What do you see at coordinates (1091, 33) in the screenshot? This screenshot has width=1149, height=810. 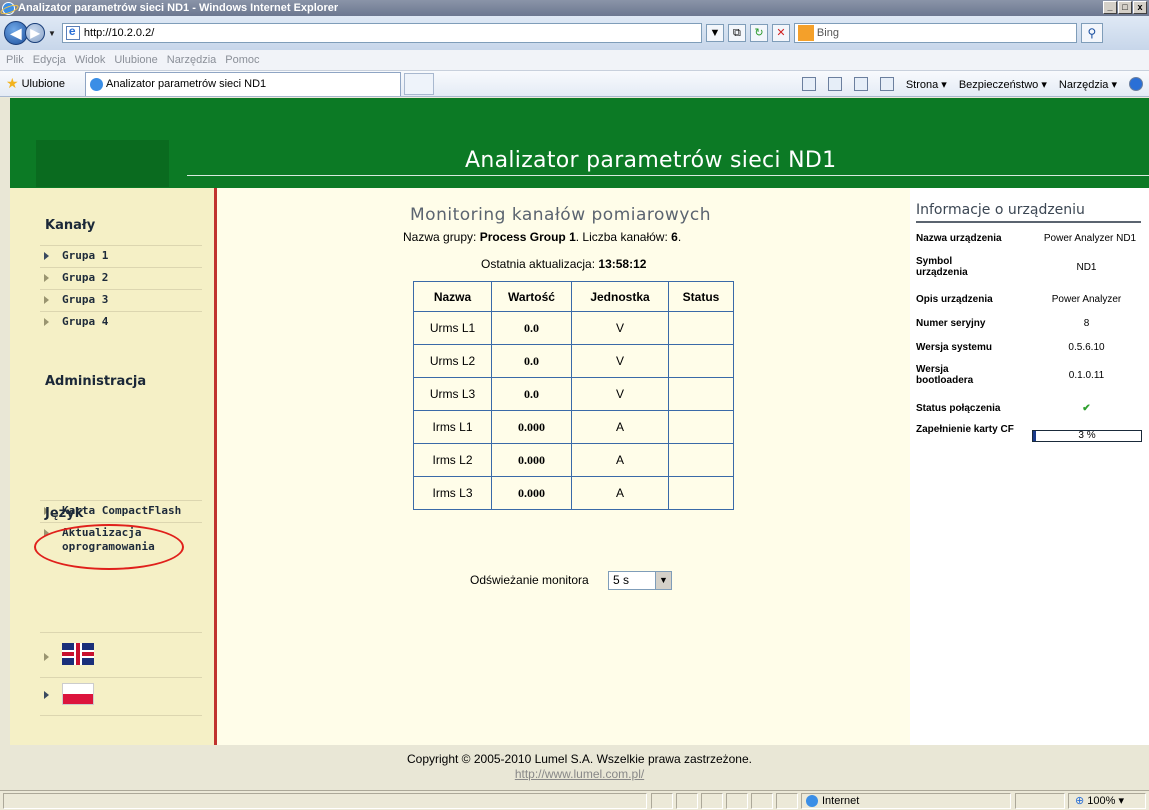 I see `search-icon: ⚲` at bounding box center [1091, 33].